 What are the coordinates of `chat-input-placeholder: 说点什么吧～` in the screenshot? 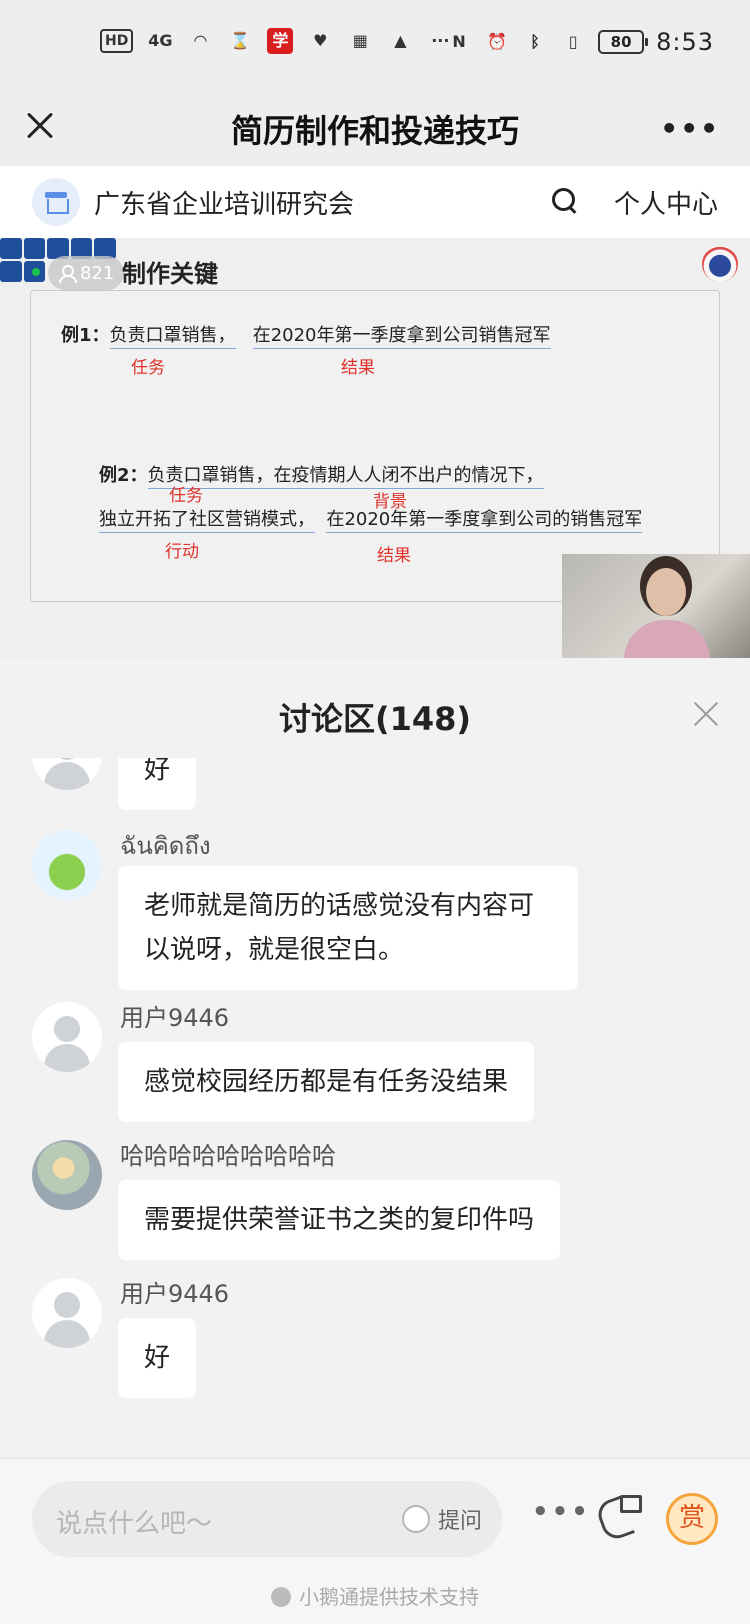 It's located at (134, 1524).